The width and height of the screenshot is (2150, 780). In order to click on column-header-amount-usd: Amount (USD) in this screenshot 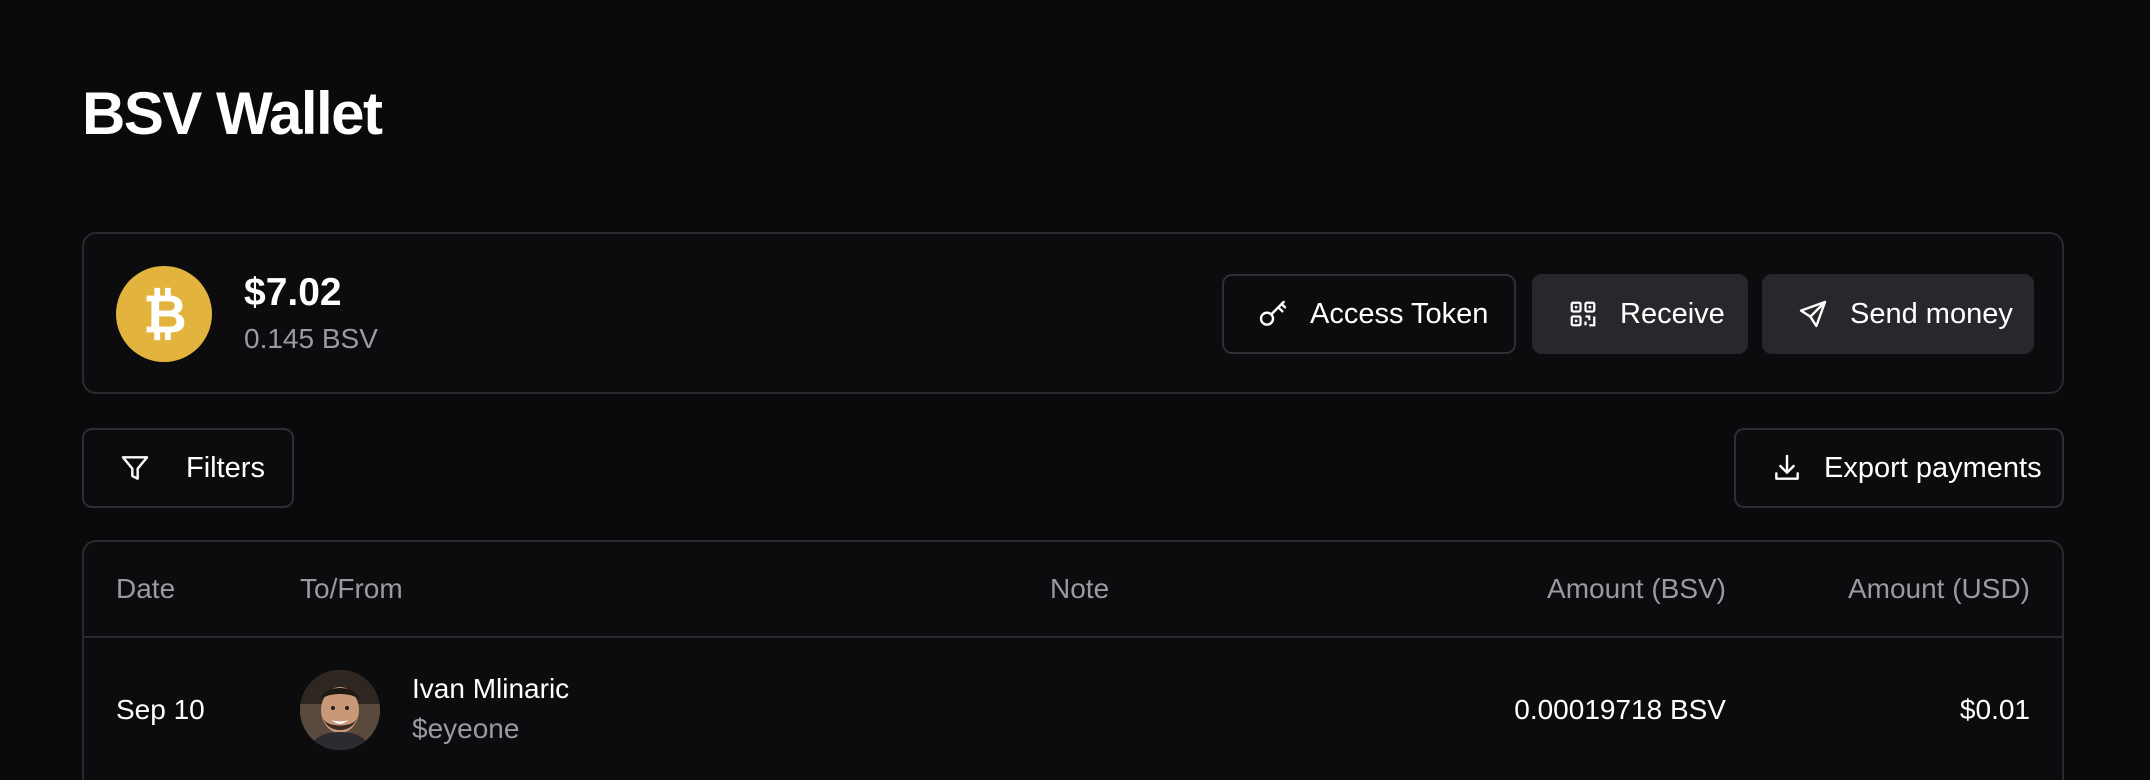, I will do `click(1939, 589)`.